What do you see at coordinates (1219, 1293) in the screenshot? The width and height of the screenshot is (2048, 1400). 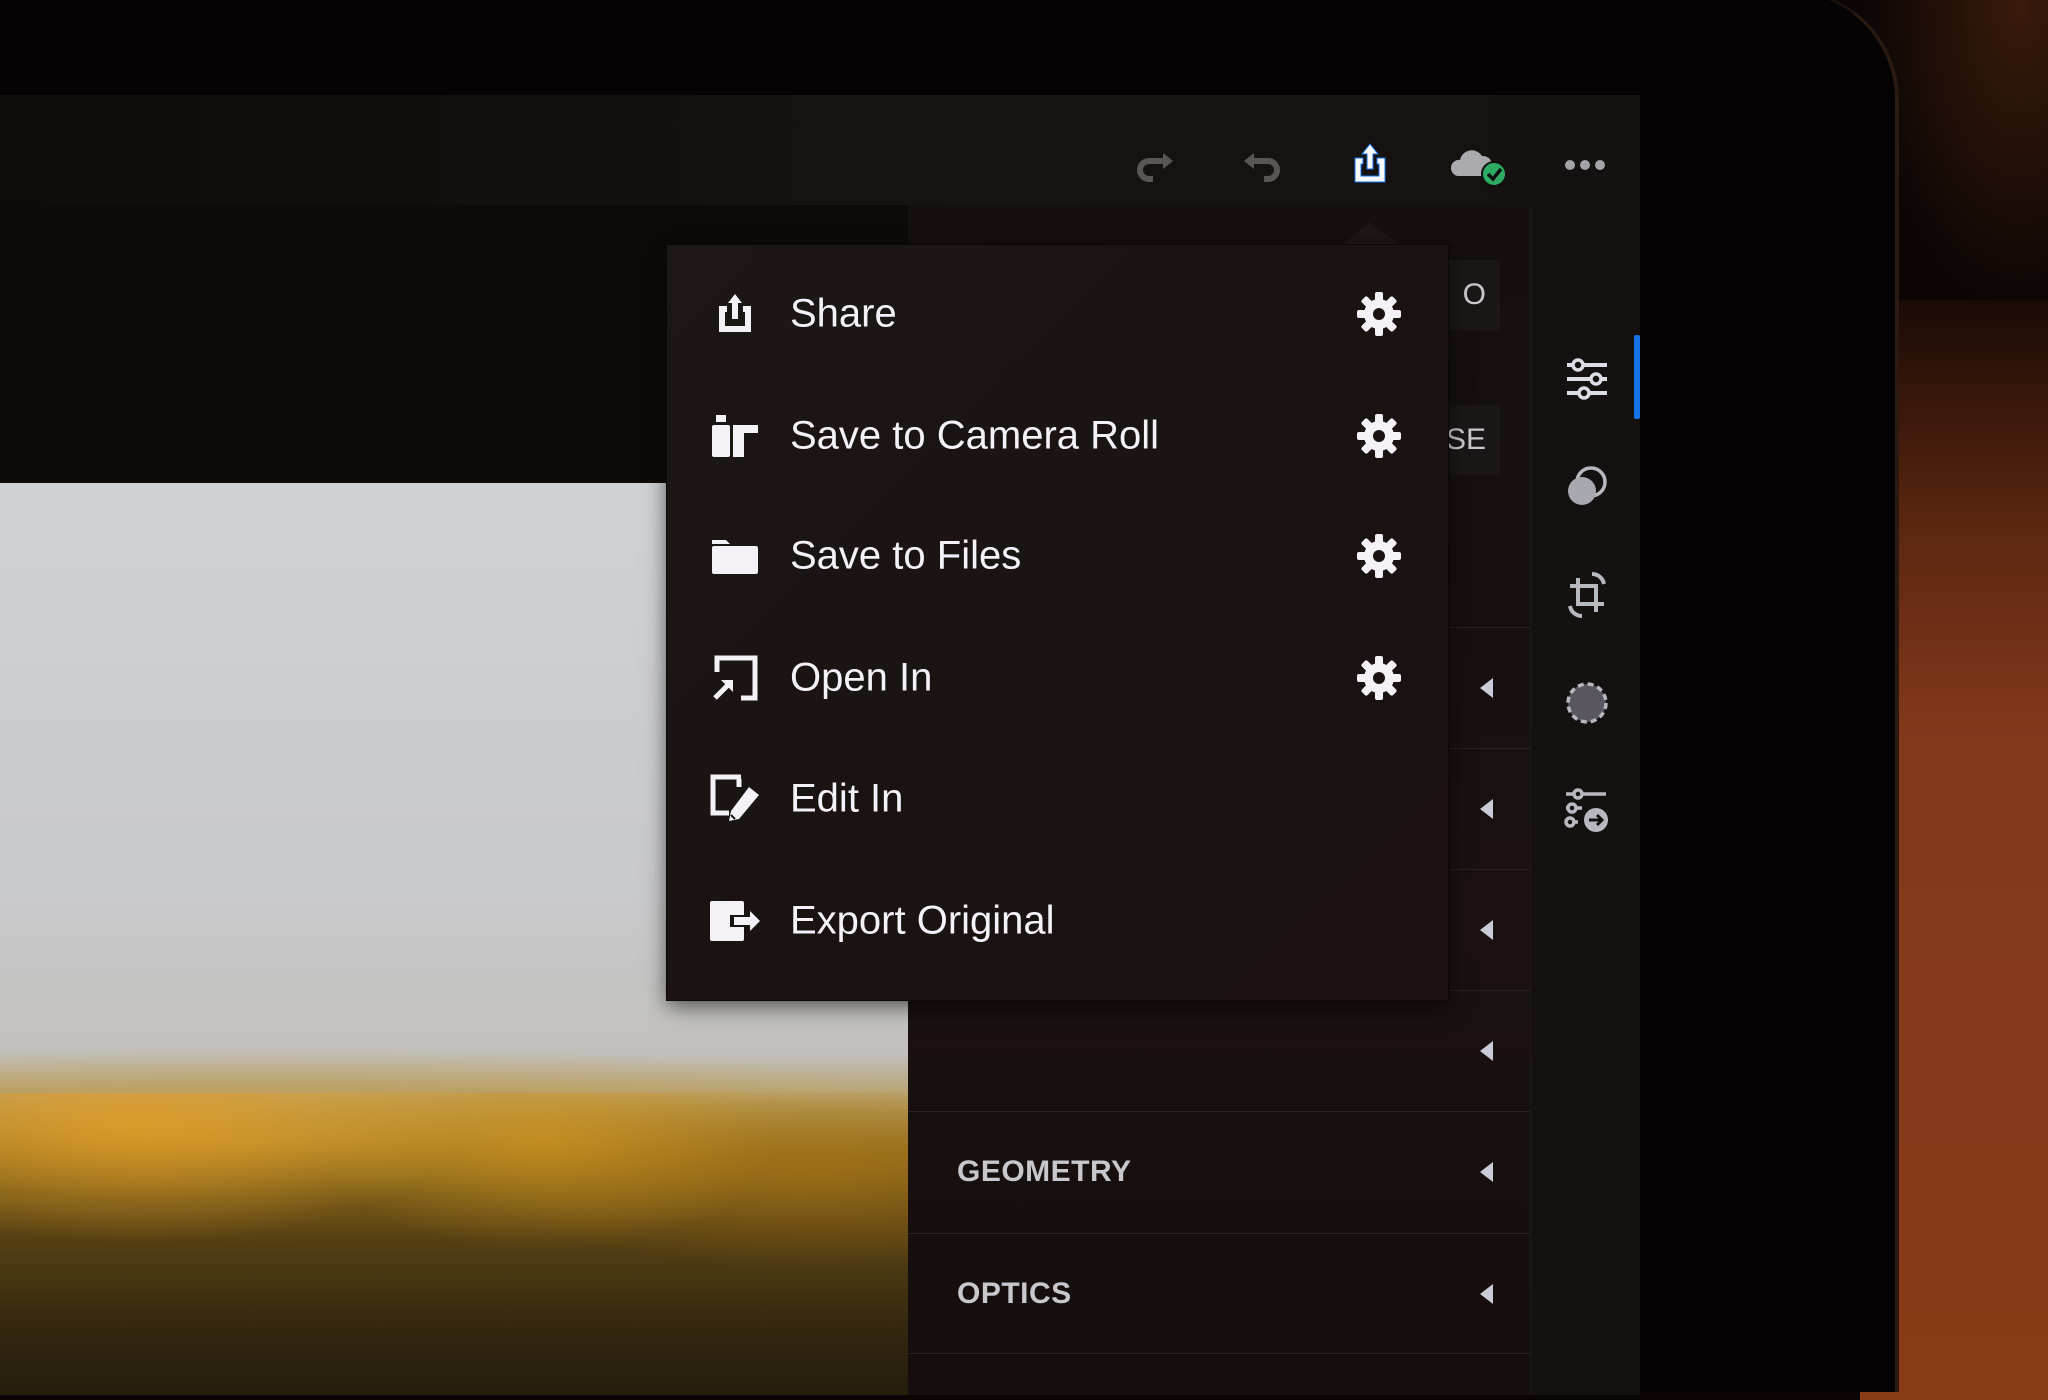 I see `panel-section-optics: OPTICS` at bounding box center [1219, 1293].